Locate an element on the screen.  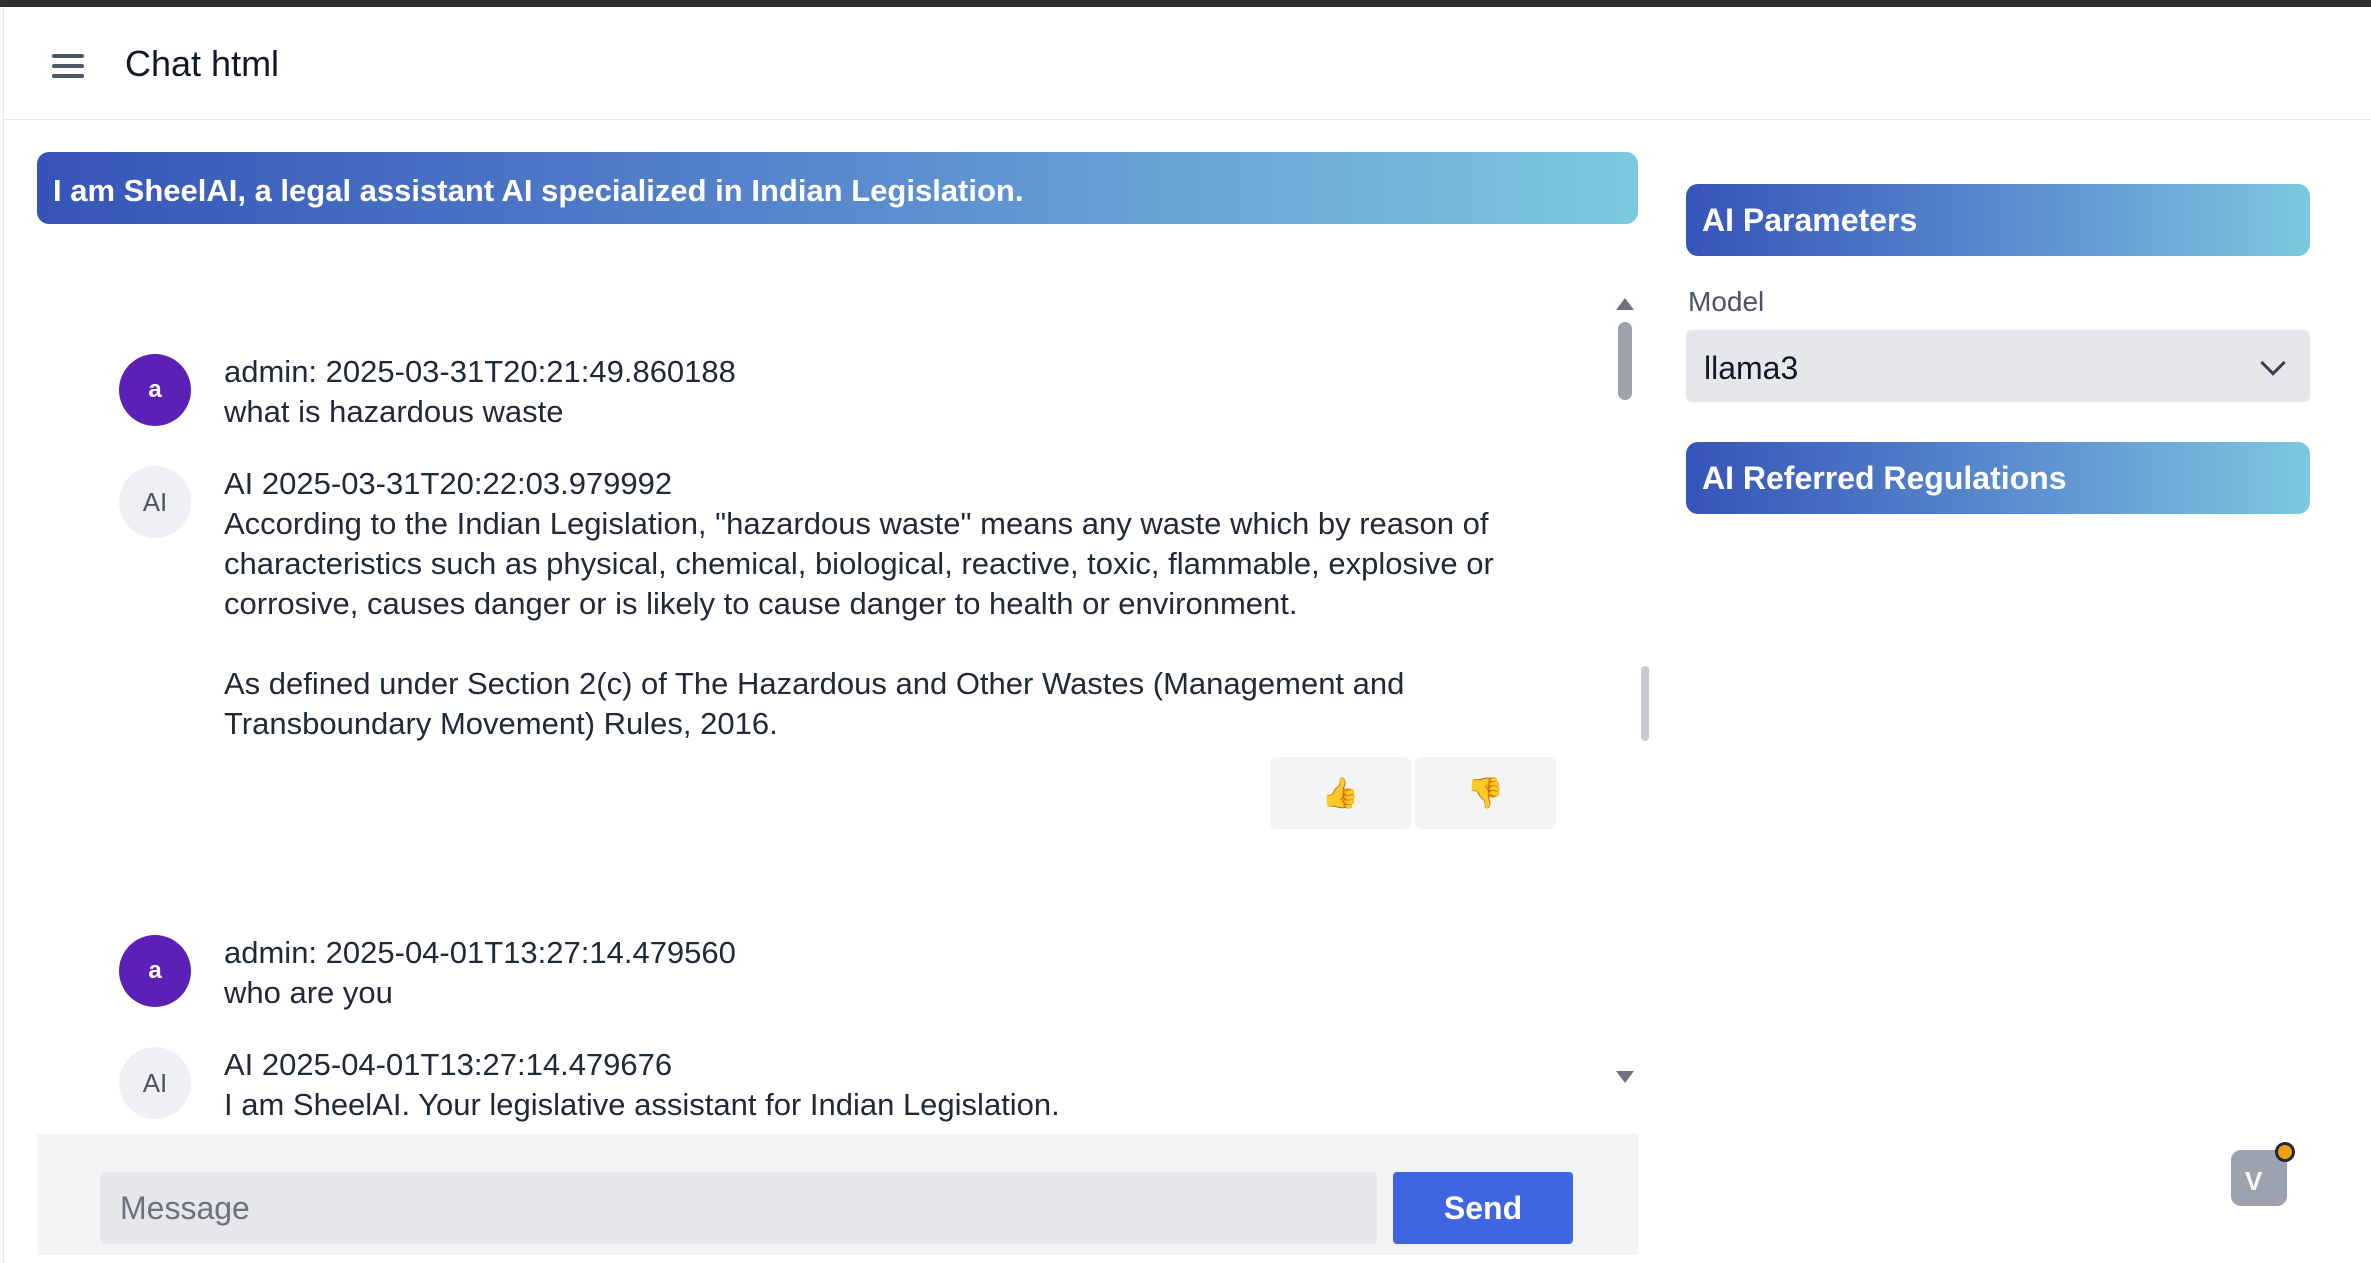
hamburger-menu-icon is located at coordinates (68, 66).